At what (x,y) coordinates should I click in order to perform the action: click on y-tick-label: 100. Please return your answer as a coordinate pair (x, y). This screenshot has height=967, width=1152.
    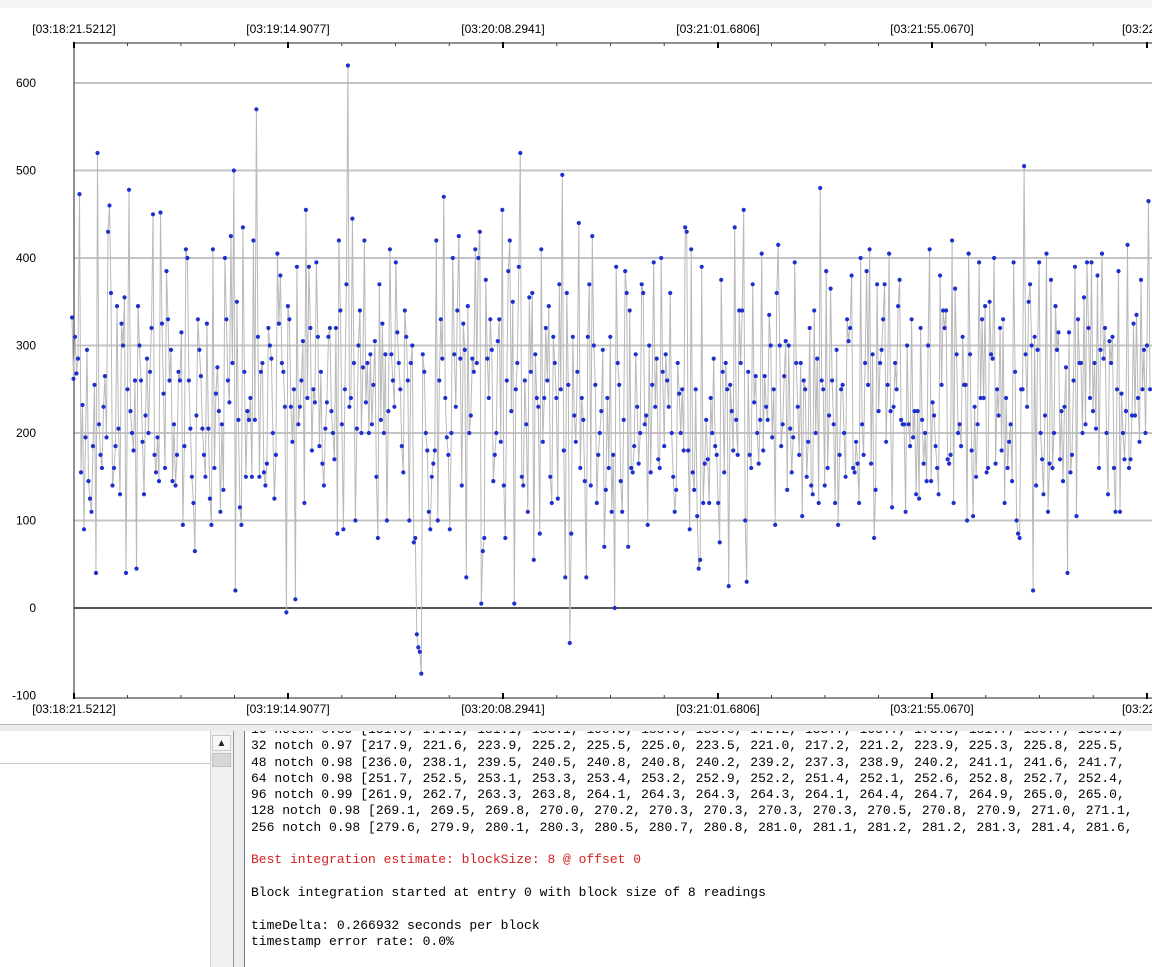
    Looking at the image, I should click on (26, 521).